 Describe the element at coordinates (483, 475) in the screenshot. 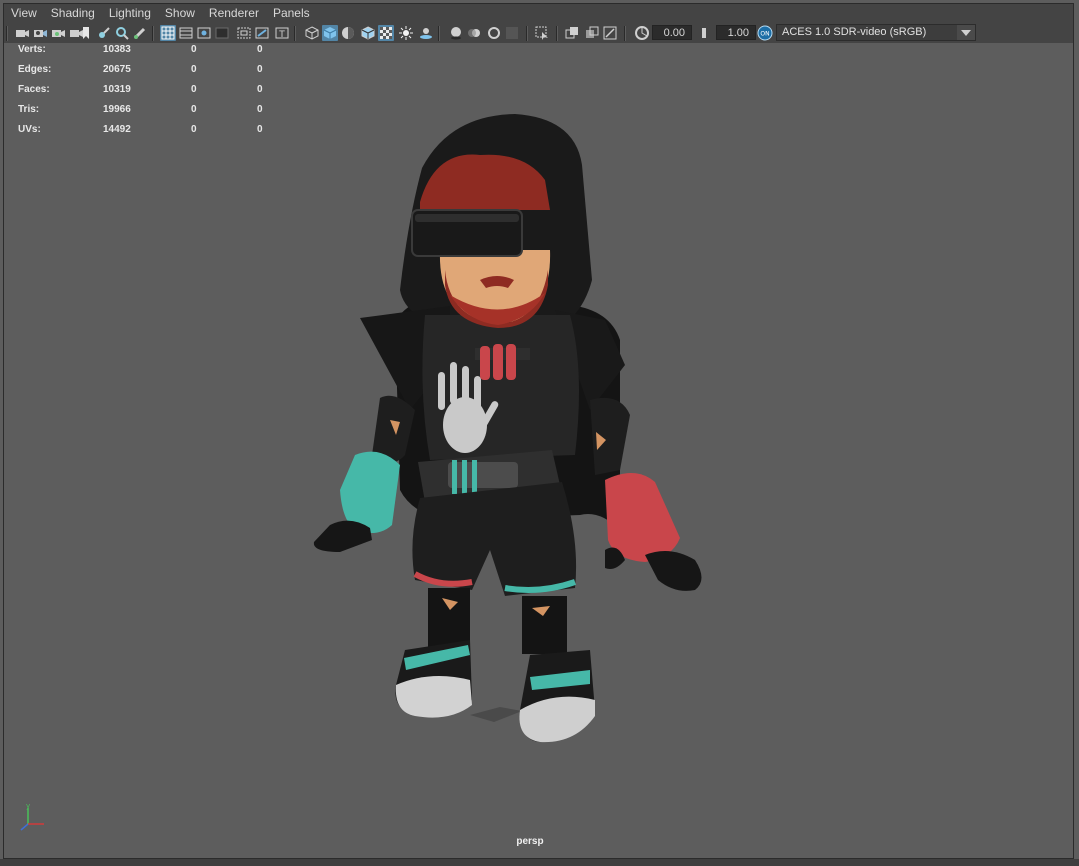

I see `belt-buckle` at that location.